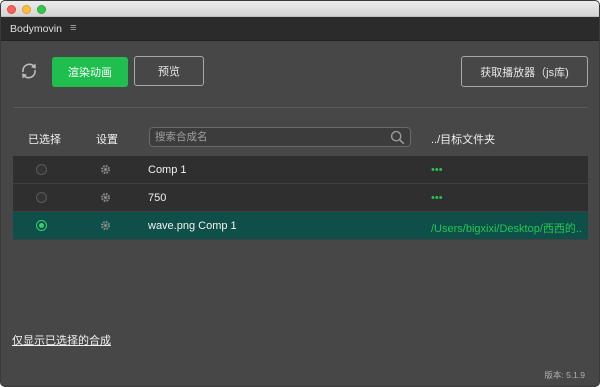  I want to click on refresh-icon, so click(29, 71).